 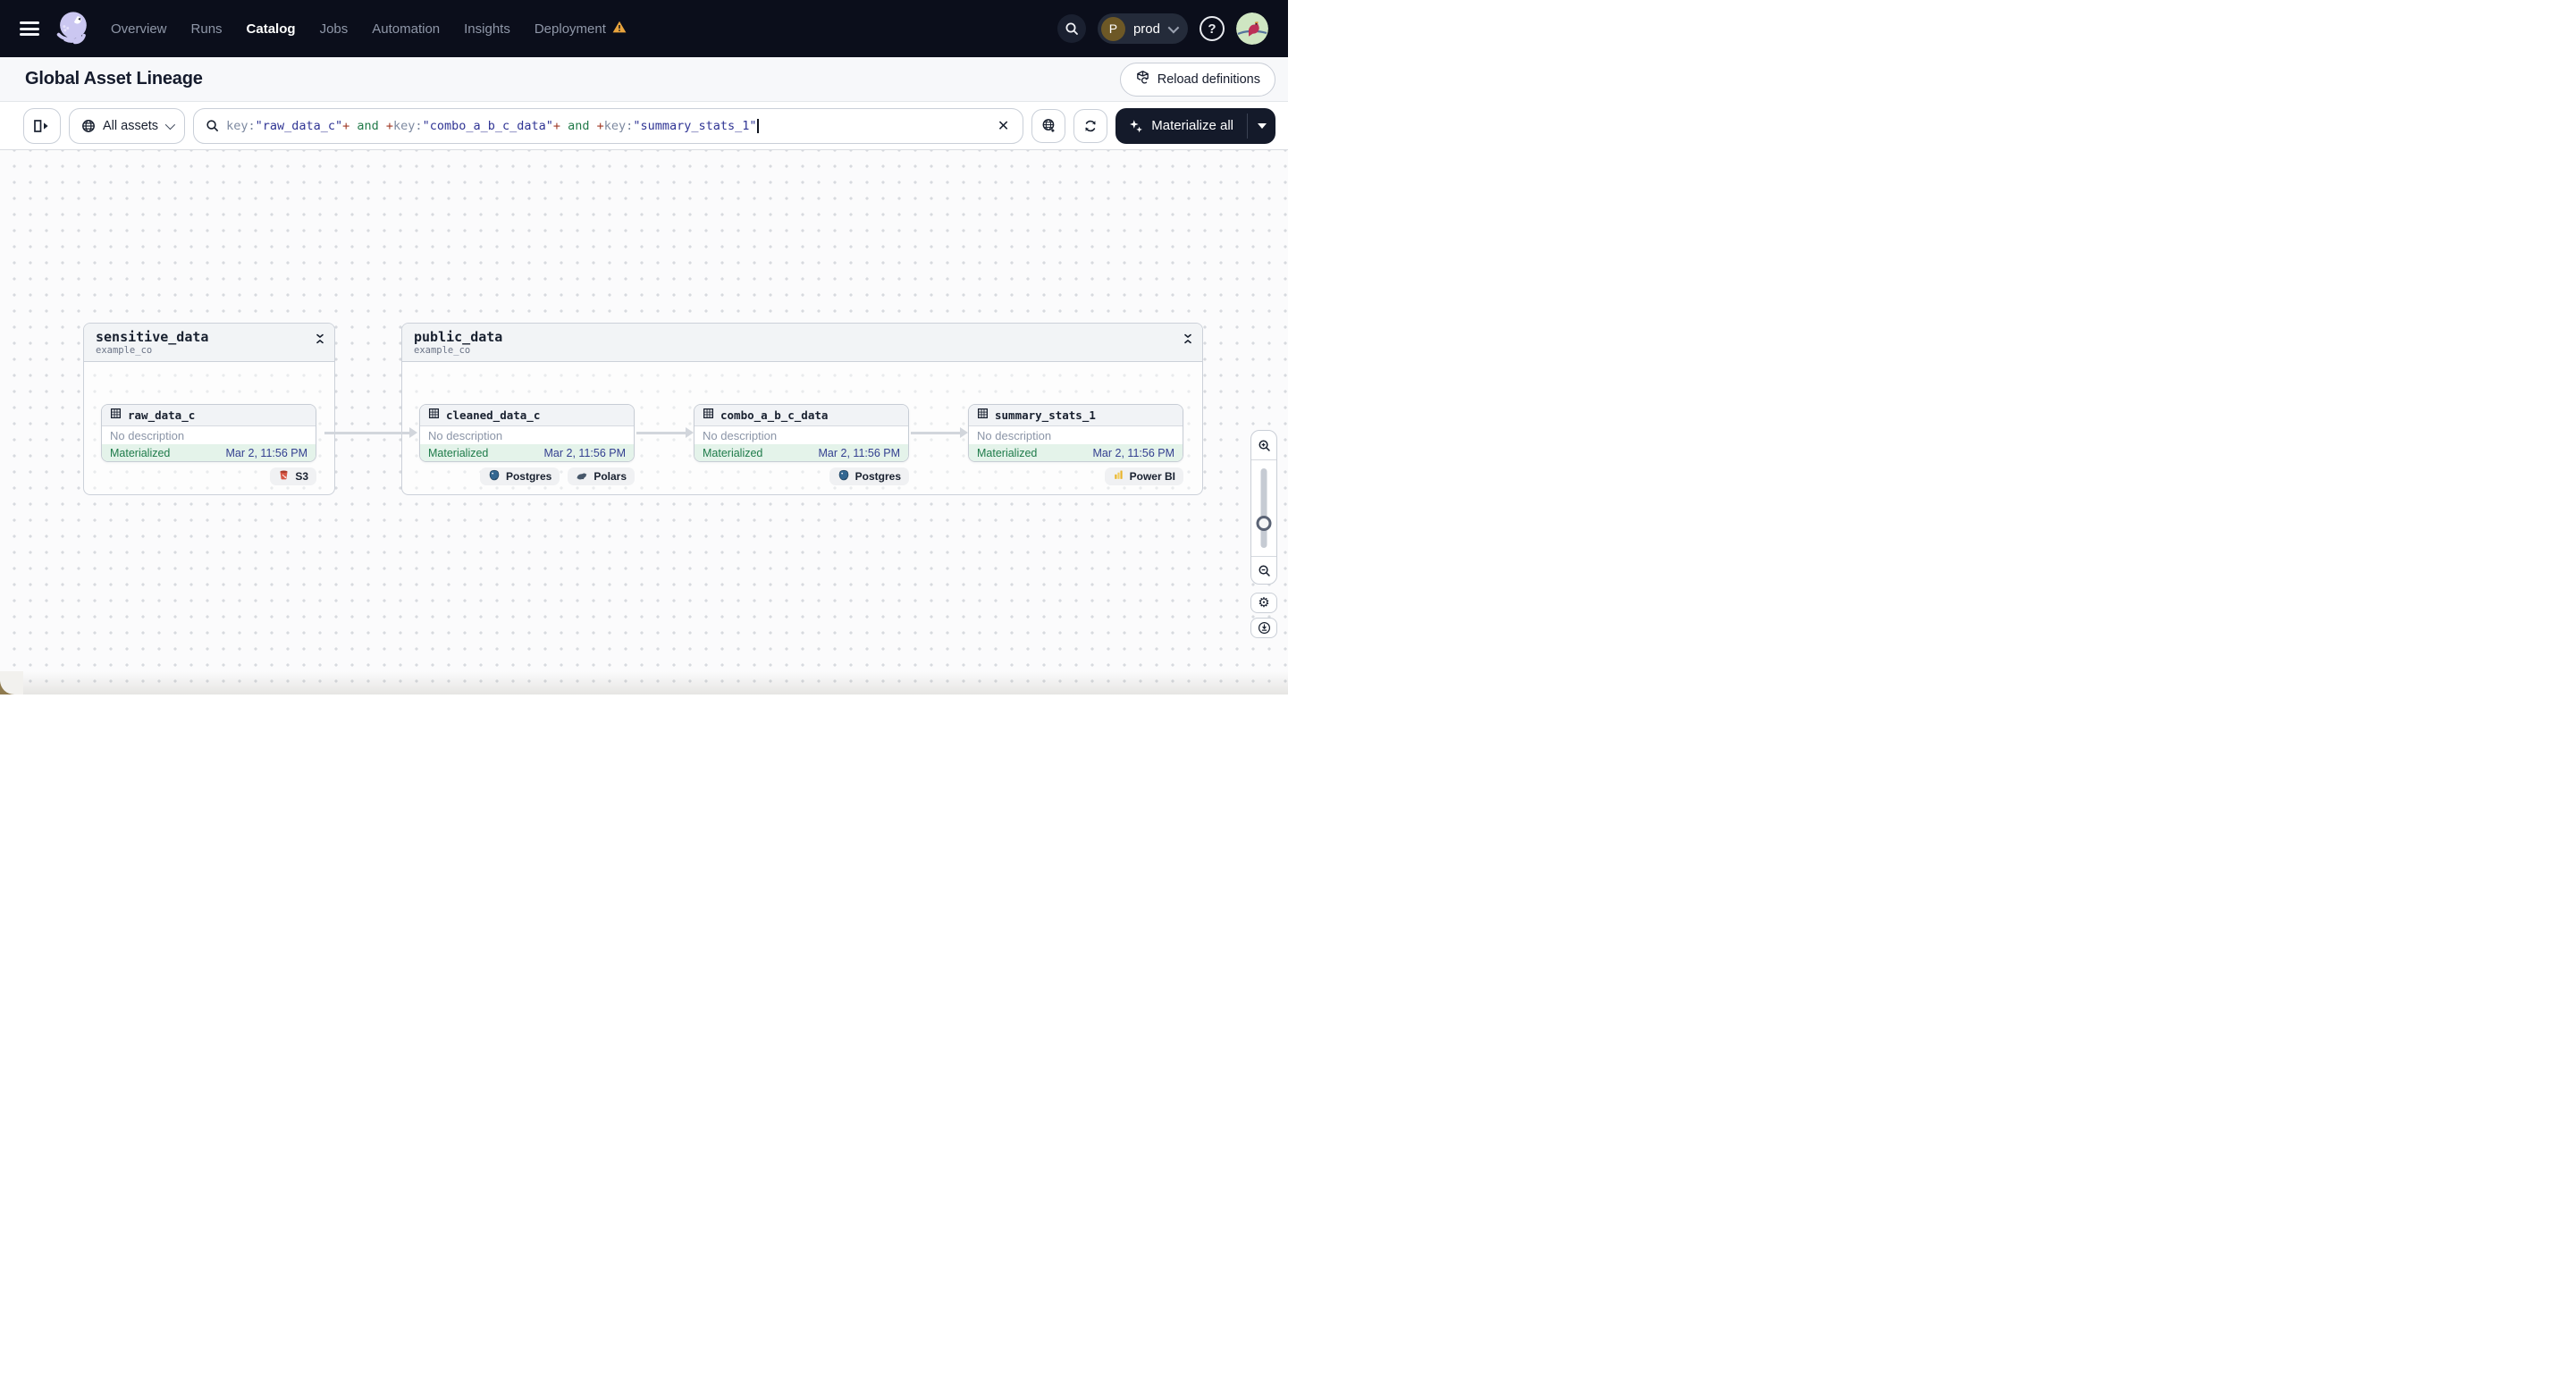 I want to click on environment-label: prod, so click(x=1146, y=29).